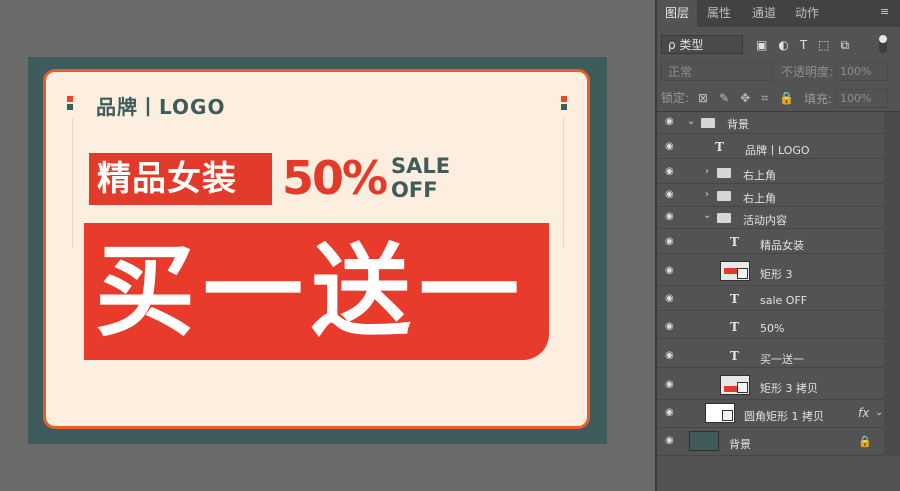  What do you see at coordinates (863, 413) in the screenshot?
I see `fx-icon: fx` at bounding box center [863, 413].